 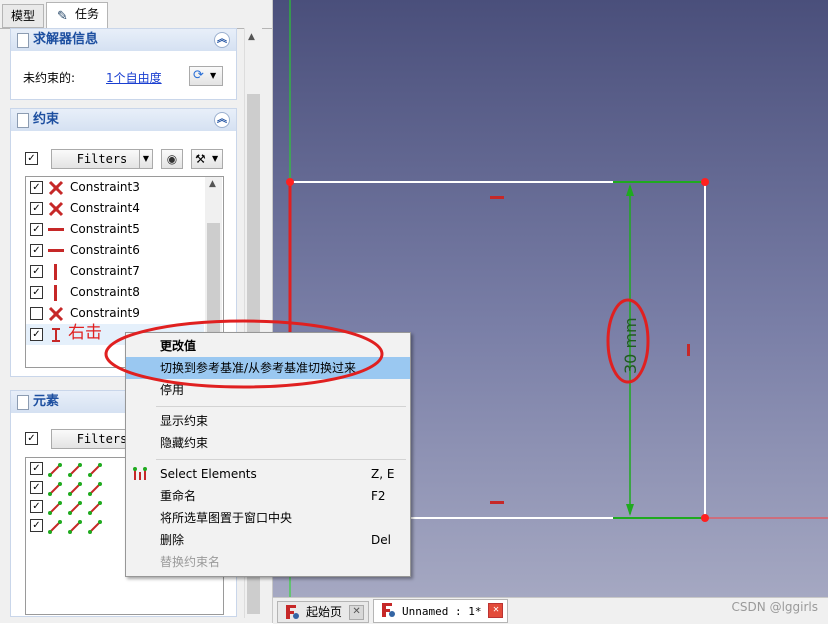 I want to click on menu-item-label: 将所选草图置于窗口中央, so click(x=226, y=518).